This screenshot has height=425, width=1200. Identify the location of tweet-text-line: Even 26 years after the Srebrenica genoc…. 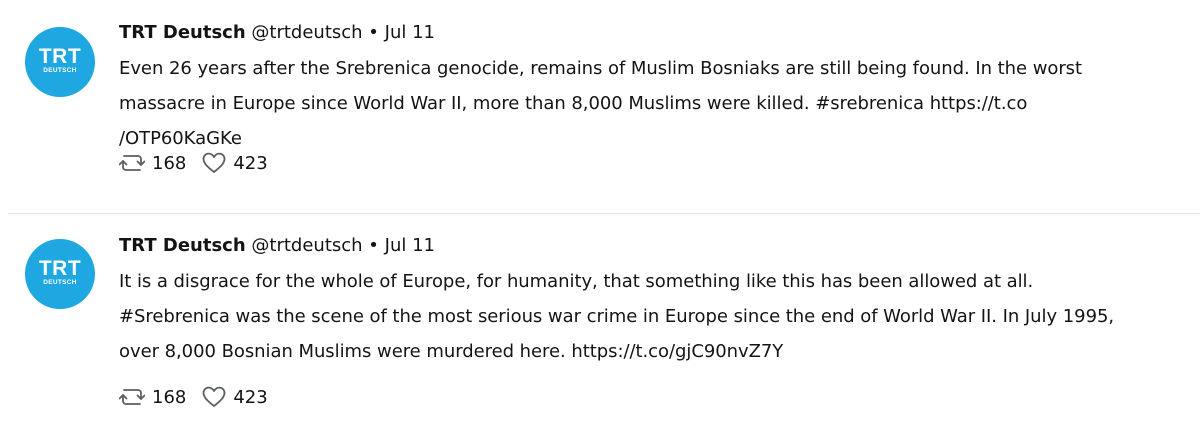
(601, 68).